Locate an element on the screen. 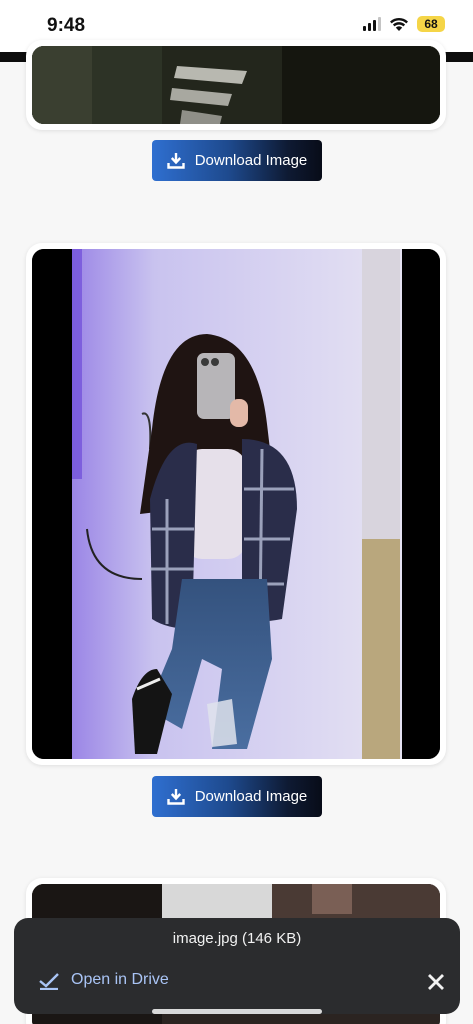 The image size is (473, 1024). status-icons: 68 is located at coordinates (404, 24).